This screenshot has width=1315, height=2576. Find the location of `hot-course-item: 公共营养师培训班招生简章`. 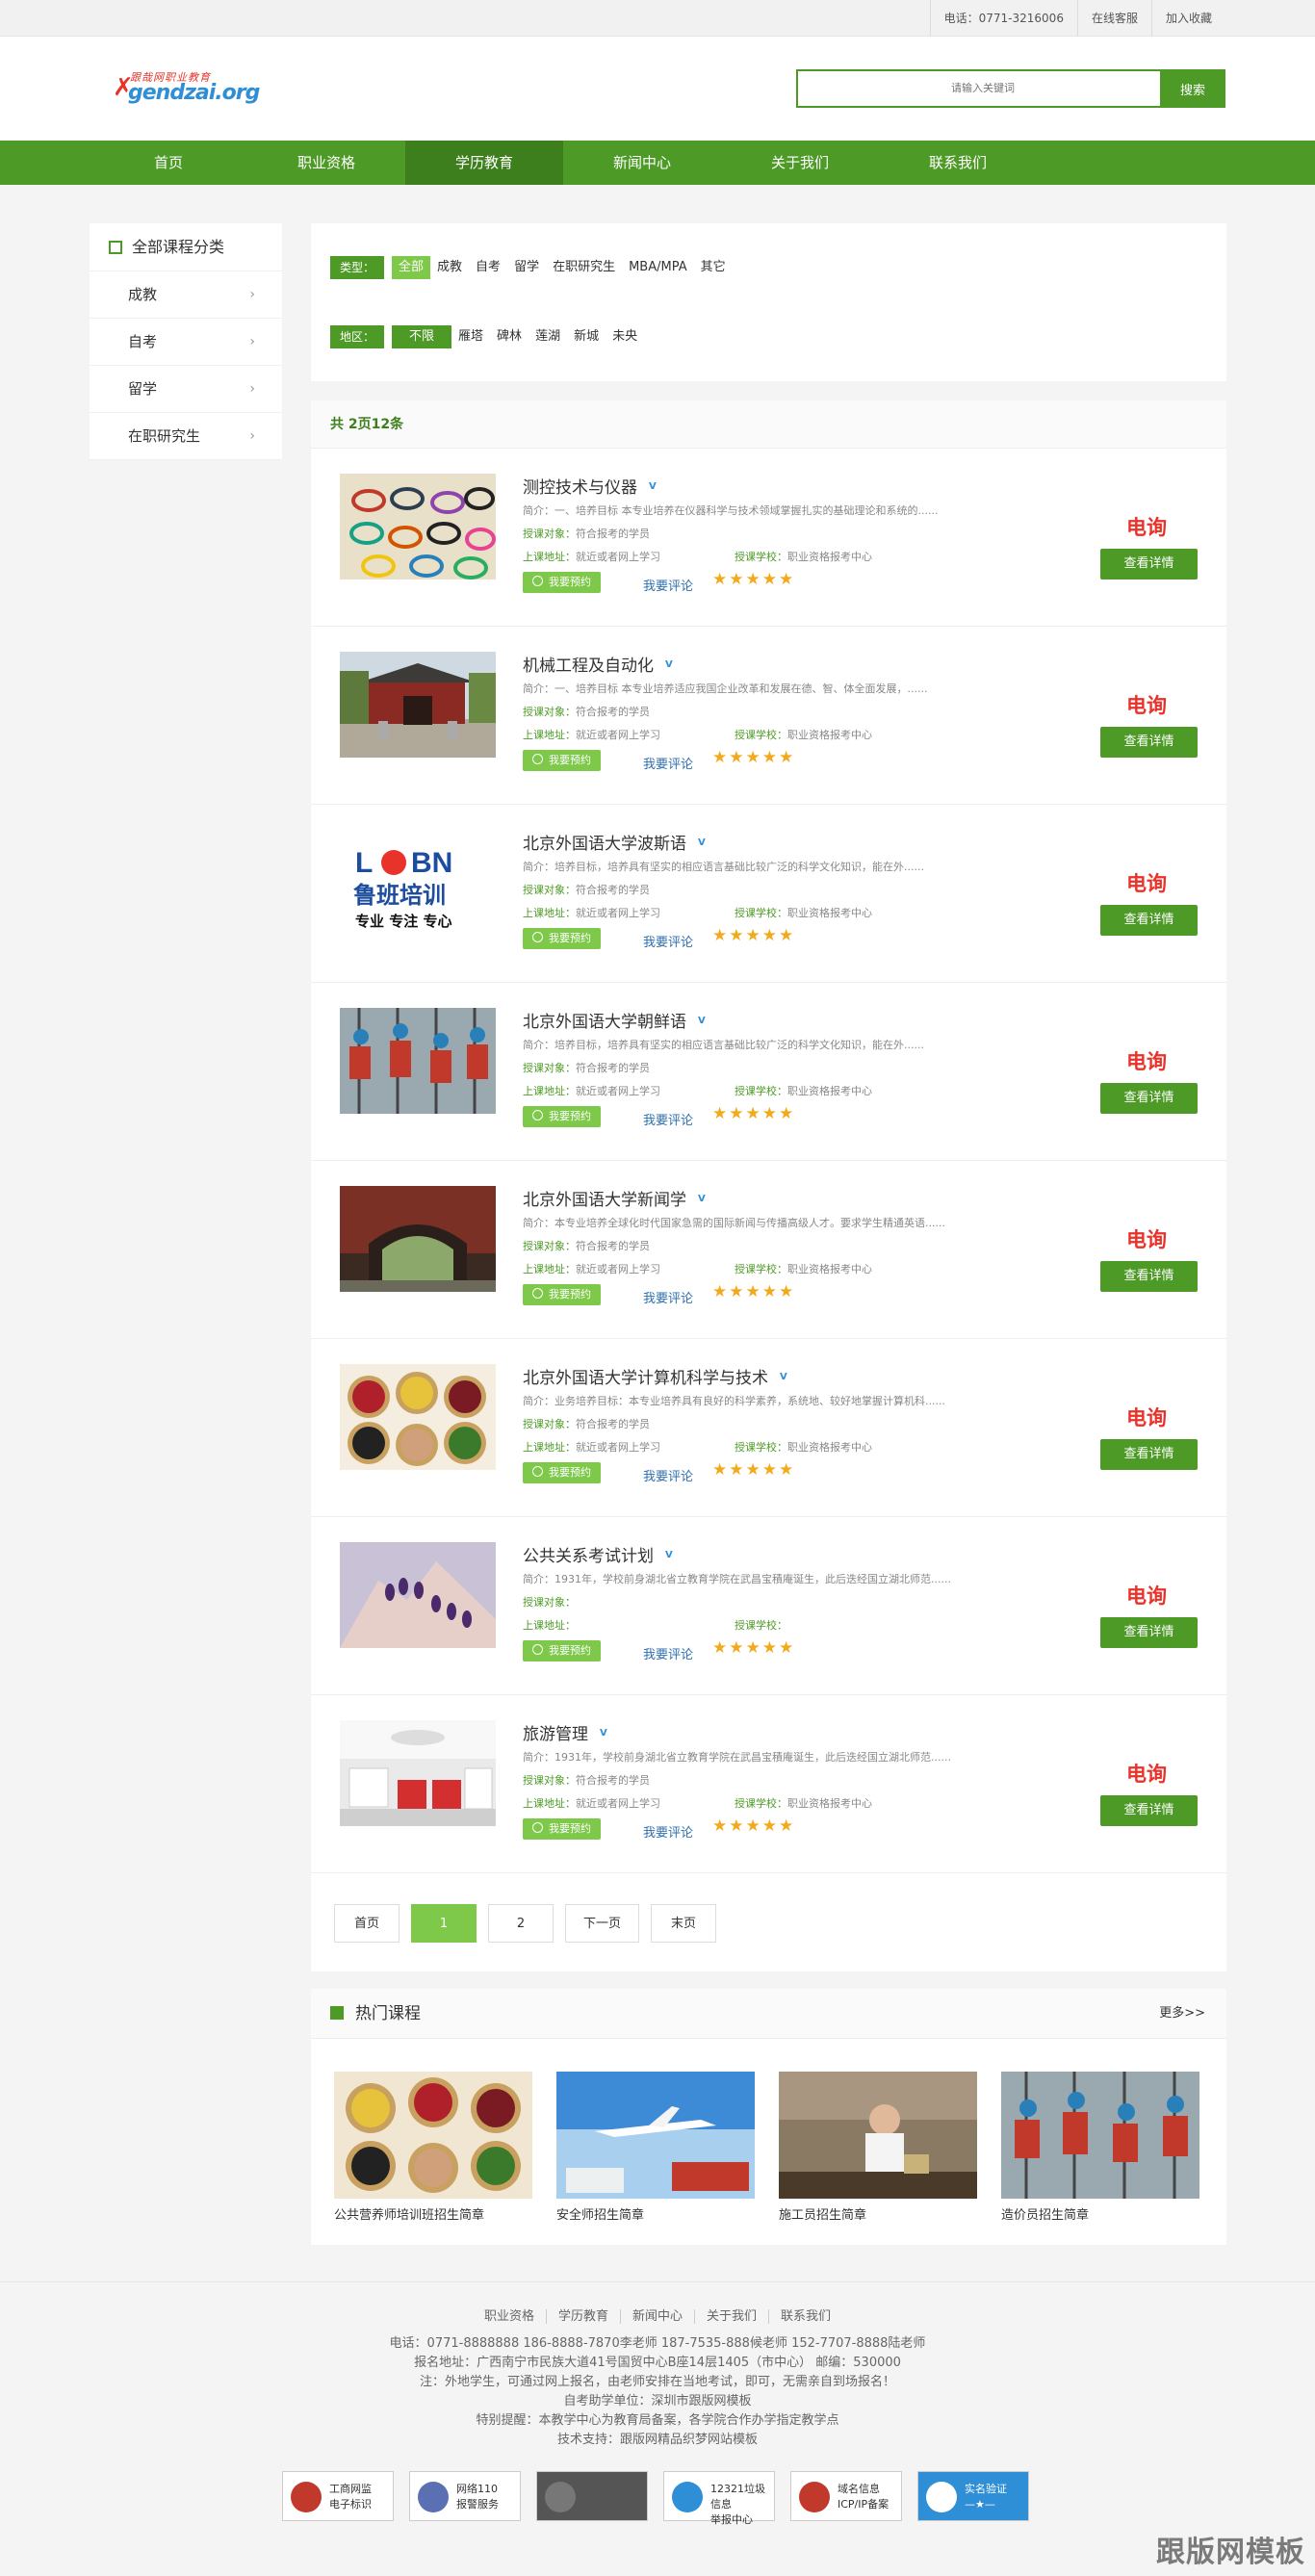

hot-course-item: 公共营养师培训班招生简章 is located at coordinates (433, 2148).